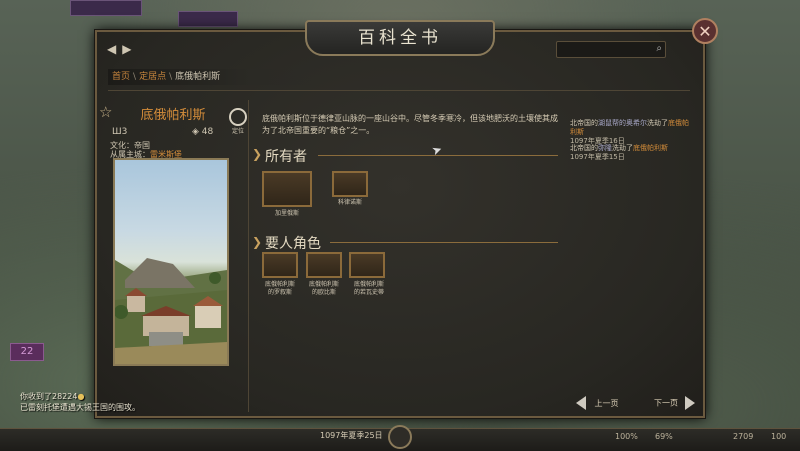  Describe the element at coordinates (238, 117) in the screenshot. I see `locate-button` at that location.